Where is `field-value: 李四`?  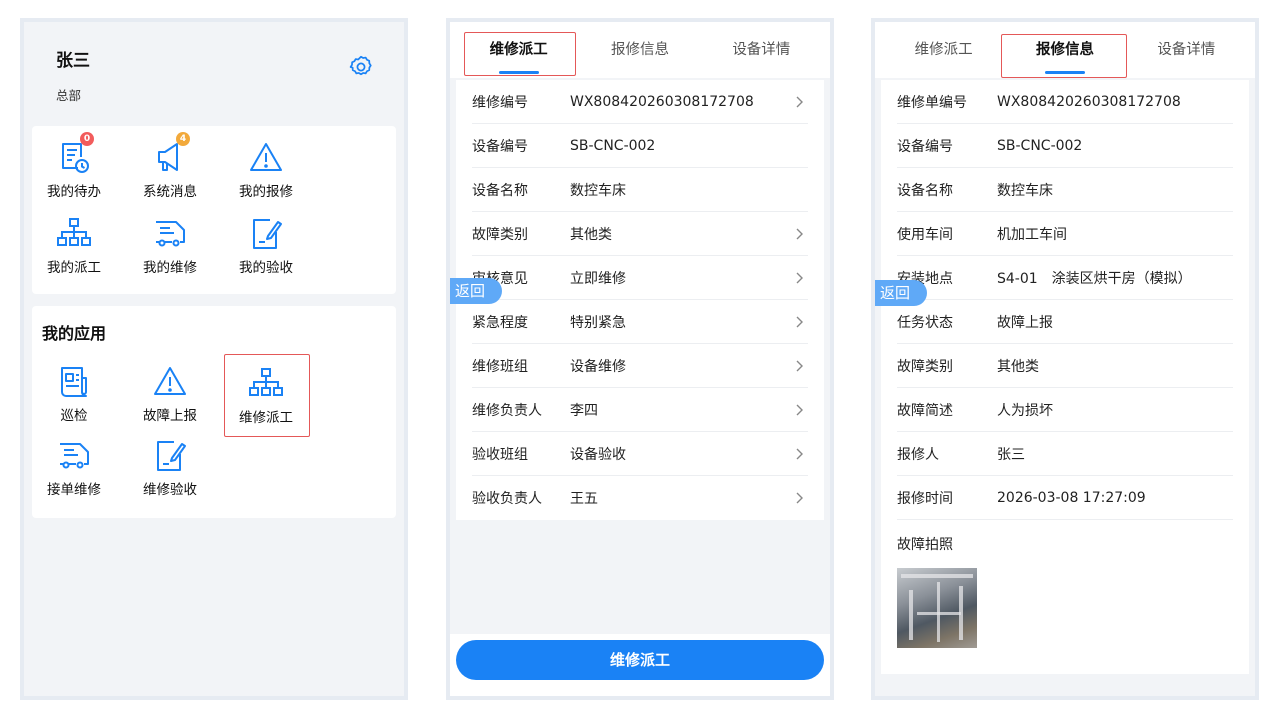 field-value: 李四 is located at coordinates (584, 410).